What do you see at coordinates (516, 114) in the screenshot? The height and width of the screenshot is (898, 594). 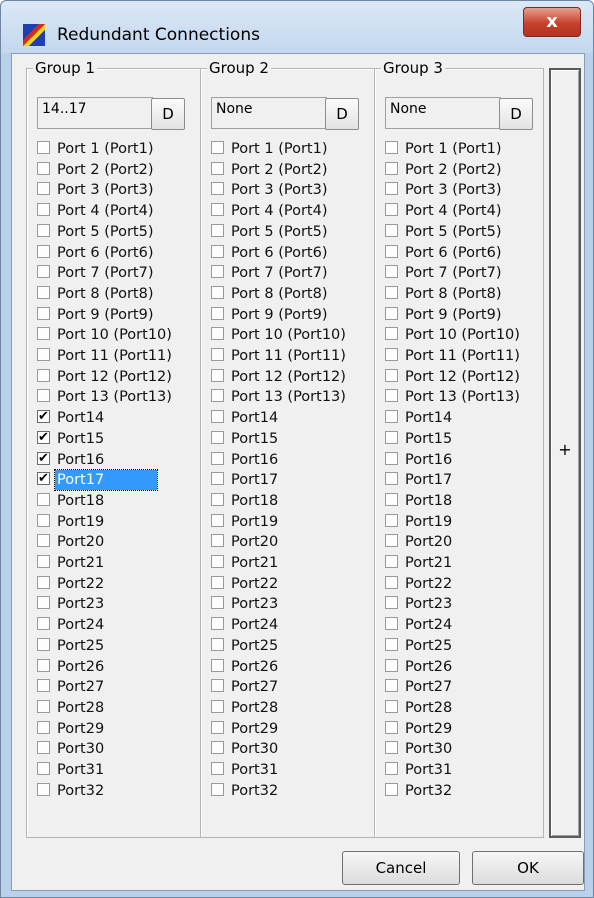 I see `group-3-d-button: D` at bounding box center [516, 114].